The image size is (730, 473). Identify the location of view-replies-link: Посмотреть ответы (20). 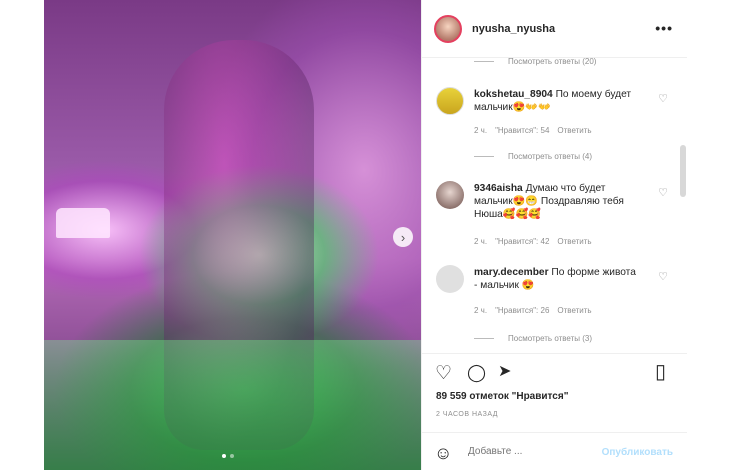
(535, 61).